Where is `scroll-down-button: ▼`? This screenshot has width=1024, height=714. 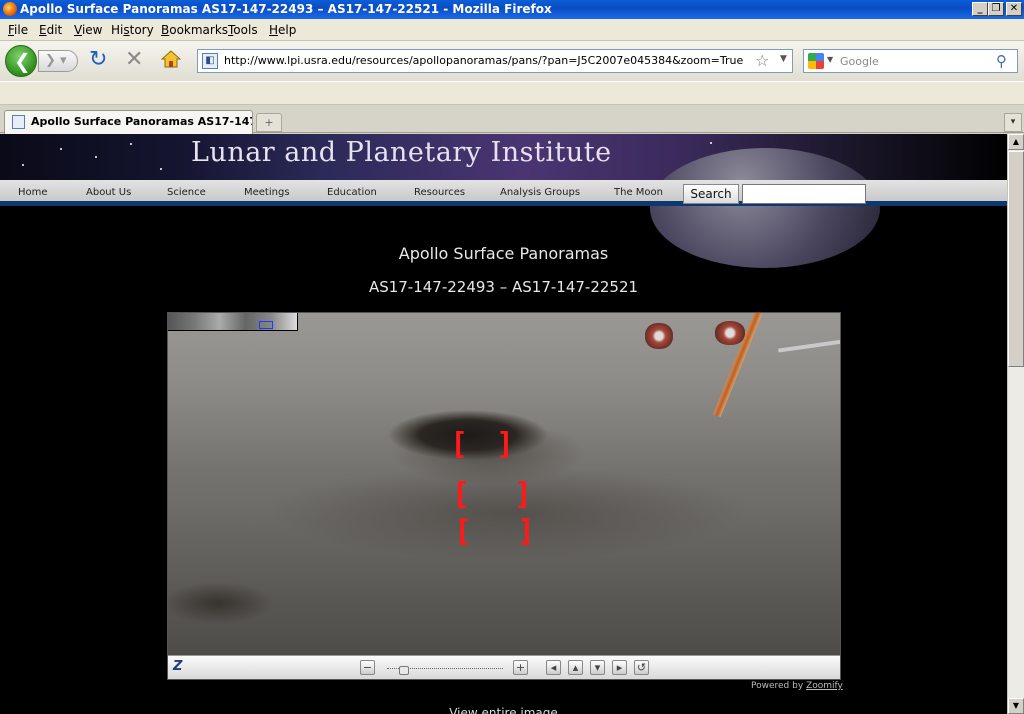 scroll-down-button: ▼ is located at coordinates (1016, 706).